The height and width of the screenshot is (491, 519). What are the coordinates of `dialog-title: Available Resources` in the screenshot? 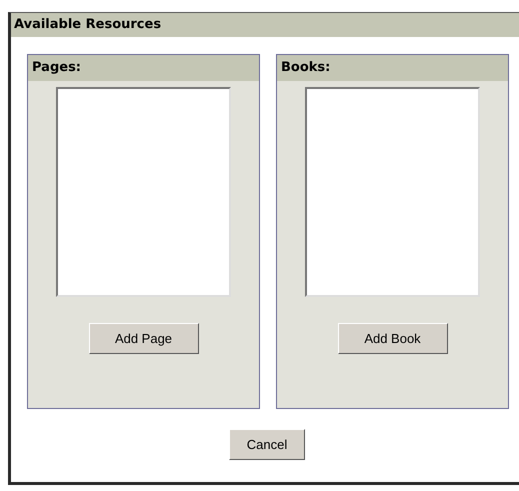 It's located at (265, 25).